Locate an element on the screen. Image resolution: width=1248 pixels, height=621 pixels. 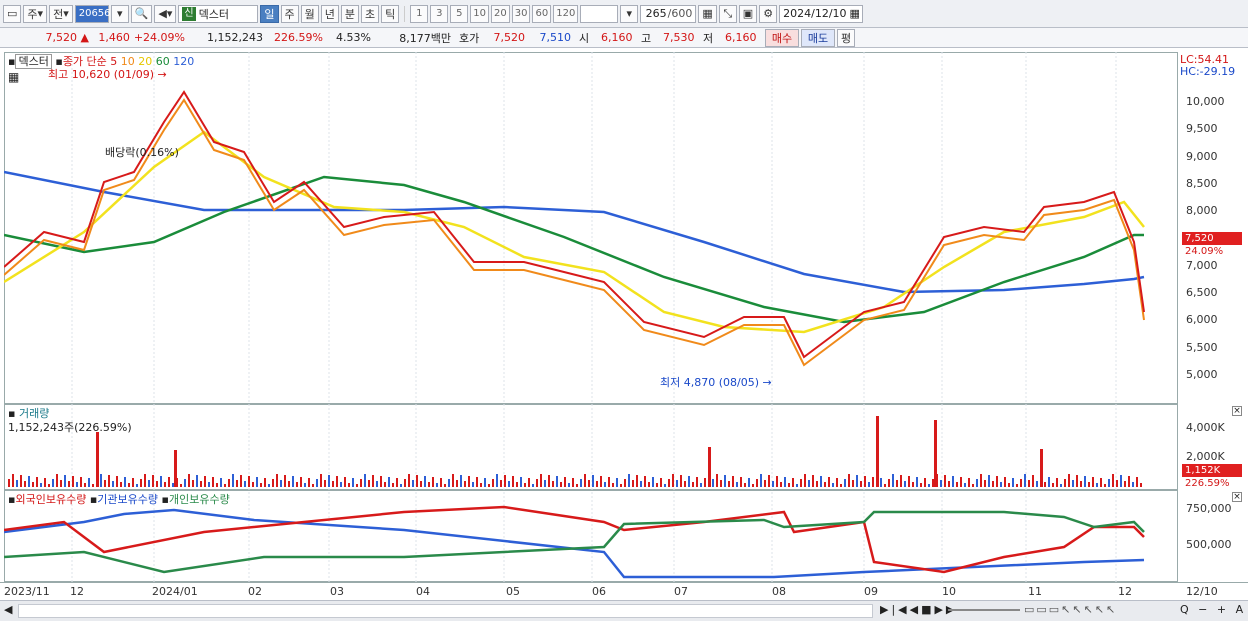
hc-label: HC:-29.19 is located at coordinates (1208, 71).